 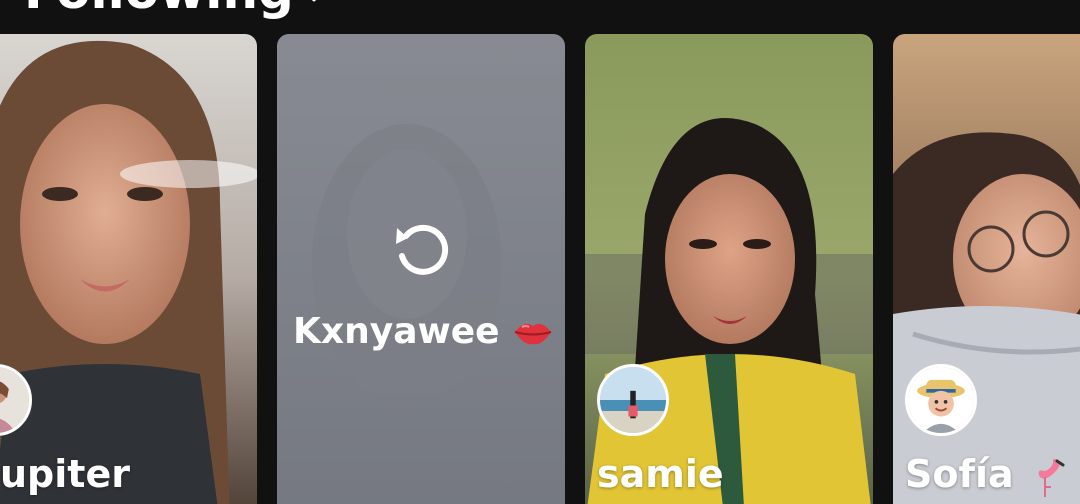 What do you see at coordinates (159, 8) in the screenshot?
I see `page-title: Following` at bounding box center [159, 8].